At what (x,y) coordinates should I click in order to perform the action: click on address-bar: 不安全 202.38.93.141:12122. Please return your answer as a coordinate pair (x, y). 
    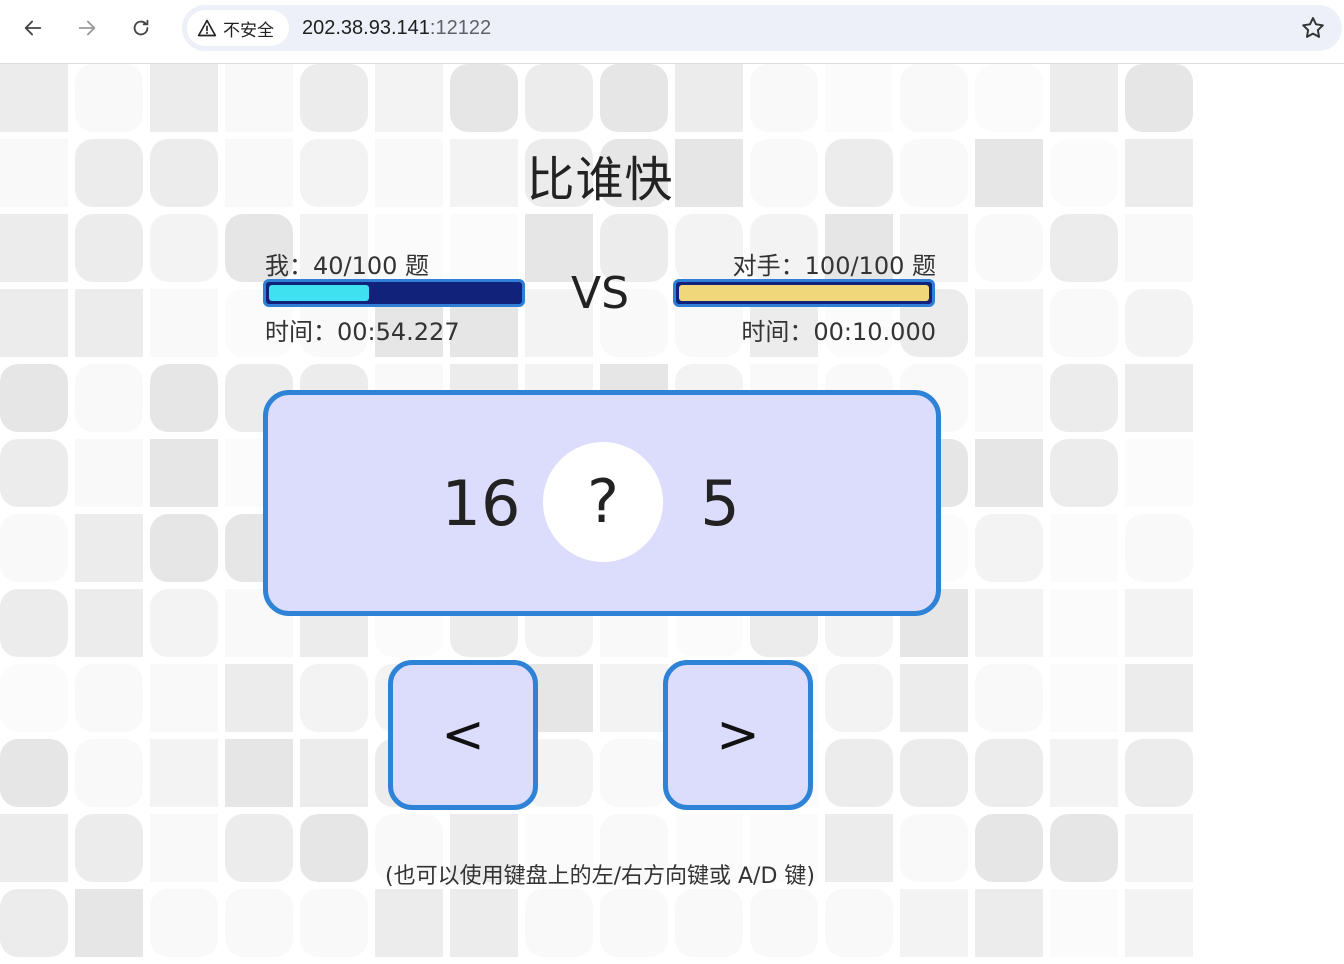
    Looking at the image, I should click on (762, 28).